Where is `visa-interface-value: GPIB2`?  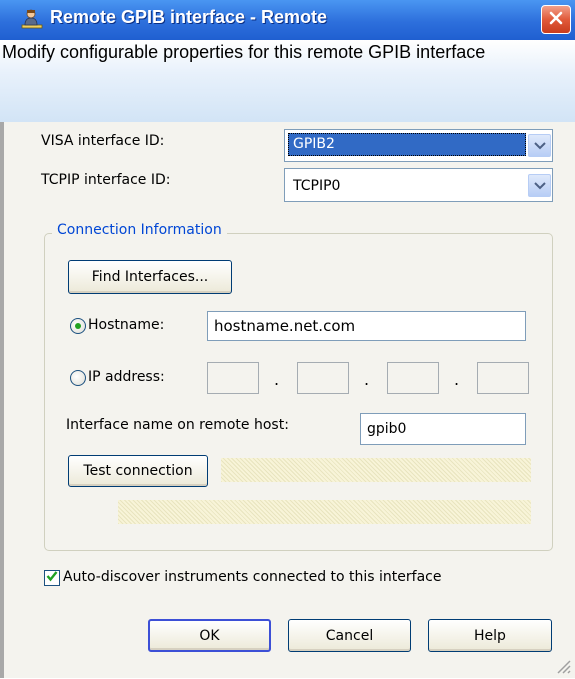 visa-interface-value: GPIB2 is located at coordinates (407, 144).